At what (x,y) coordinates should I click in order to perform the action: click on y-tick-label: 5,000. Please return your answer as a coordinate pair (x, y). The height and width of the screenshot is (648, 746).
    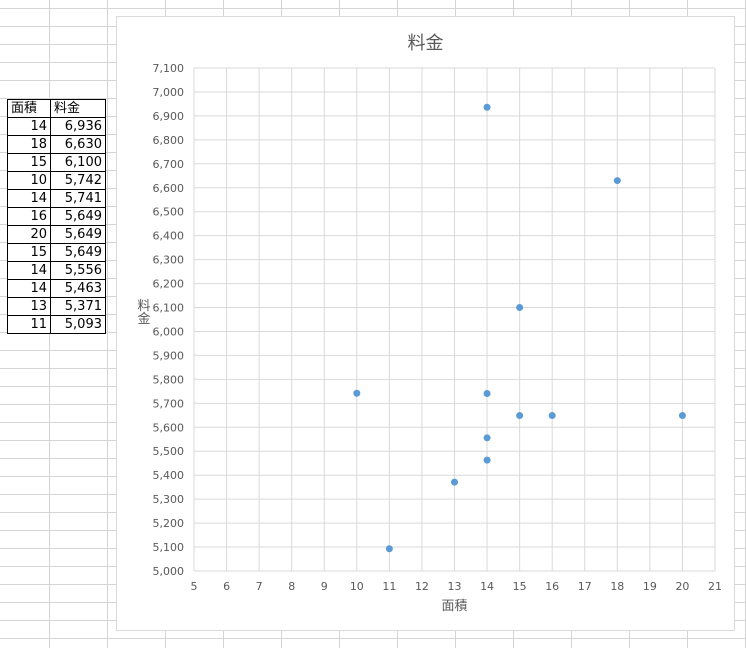
    Looking at the image, I should click on (169, 571).